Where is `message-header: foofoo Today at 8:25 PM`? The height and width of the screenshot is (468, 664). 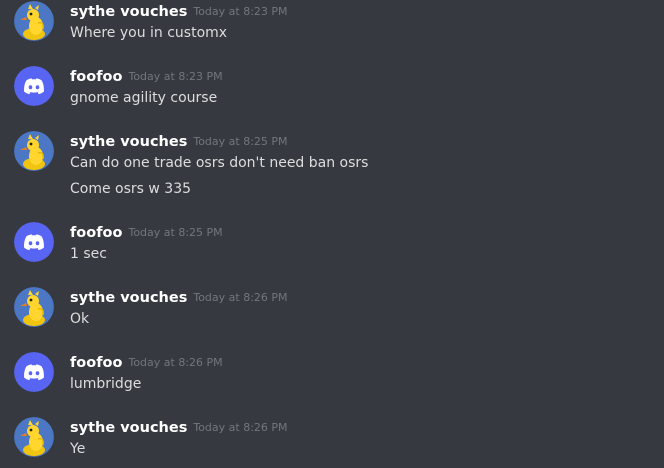 message-header: foofoo Today at 8:25 PM is located at coordinates (146, 232).